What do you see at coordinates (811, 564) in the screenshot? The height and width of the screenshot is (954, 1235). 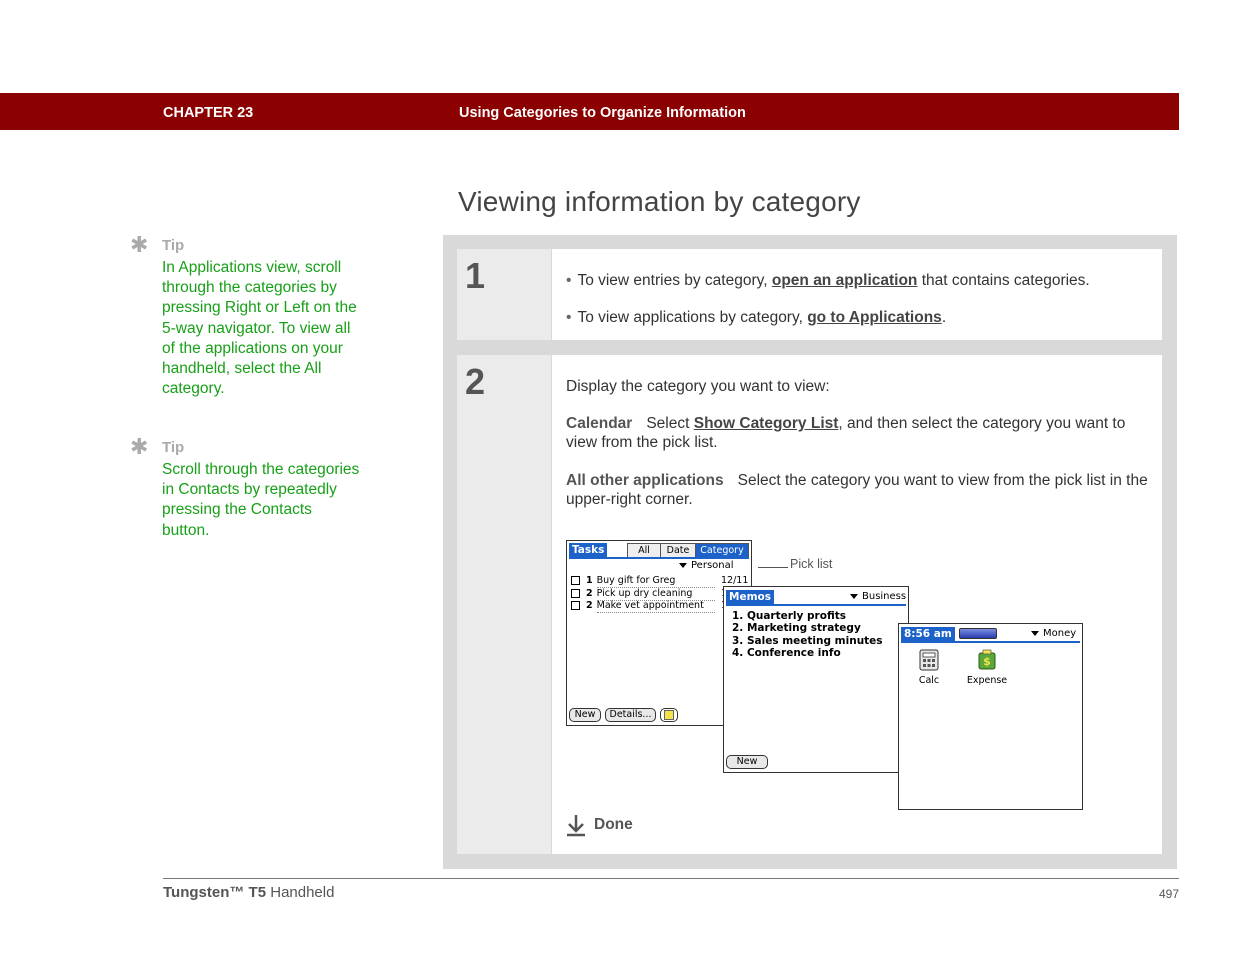 I see `pick-list-callout: Pick list` at bounding box center [811, 564].